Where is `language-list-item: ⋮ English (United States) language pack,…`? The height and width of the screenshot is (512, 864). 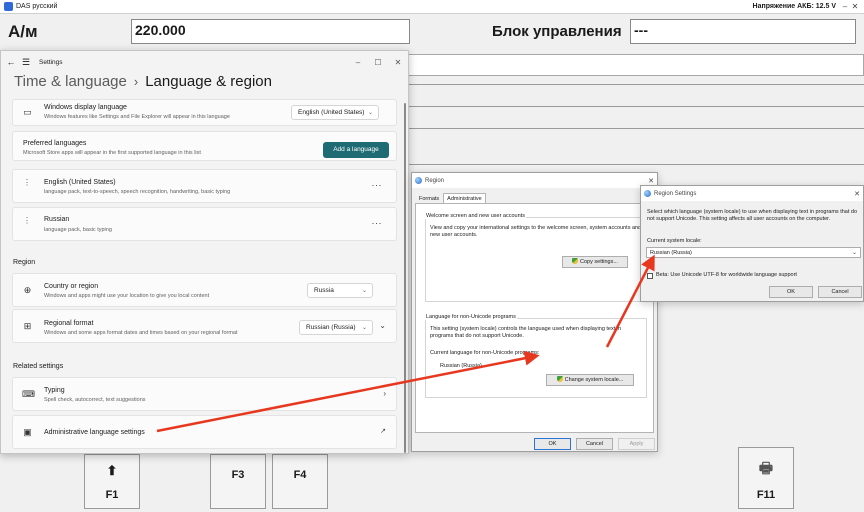 language-list-item: ⋮ English (United States) language pack,… is located at coordinates (204, 186).